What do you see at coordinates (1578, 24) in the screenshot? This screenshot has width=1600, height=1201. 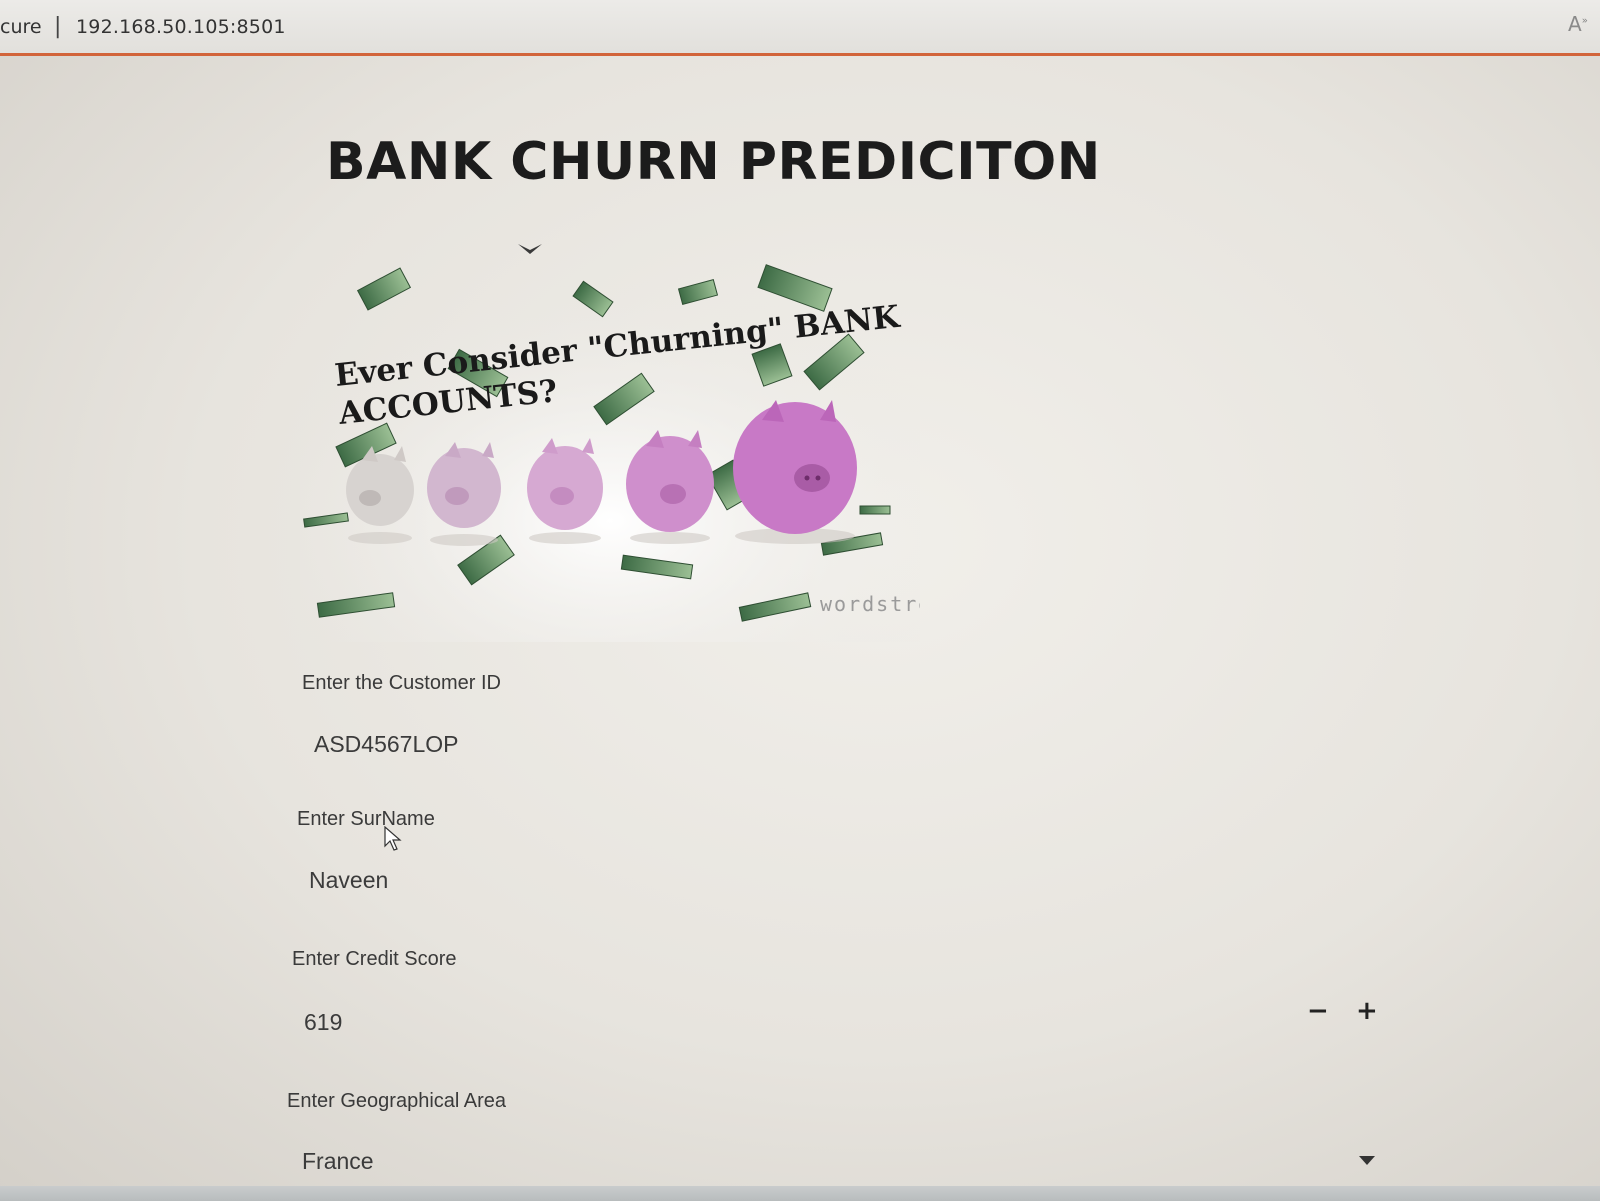 I see `read-aloud-icon: A»` at bounding box center [1578, 24].